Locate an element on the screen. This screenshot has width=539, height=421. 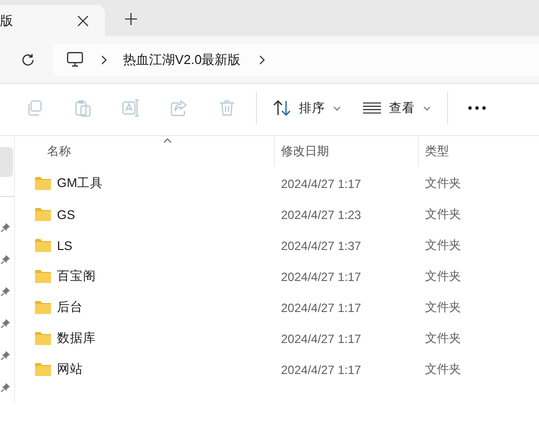
close-icon is located at coordinates (83, 20).